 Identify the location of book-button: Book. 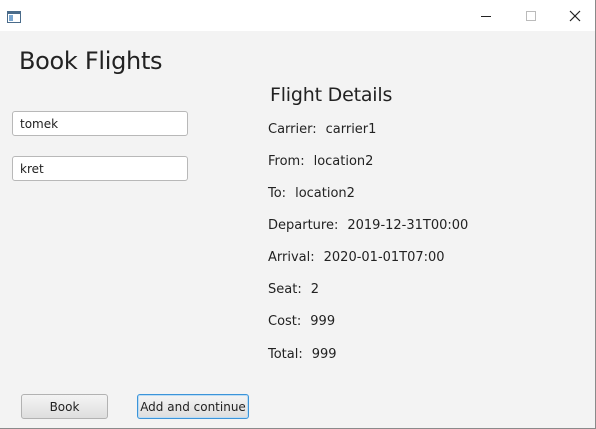
(64, 406).